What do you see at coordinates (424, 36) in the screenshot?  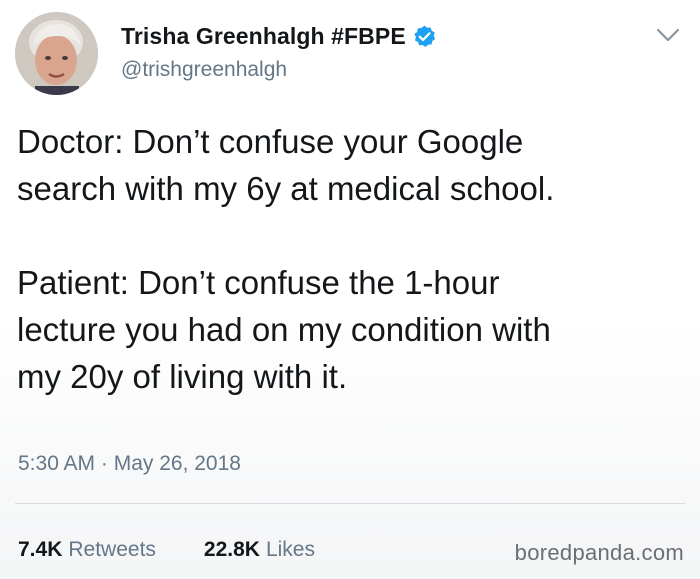 I see `verified-badge-icon` at bounding box center [424, 36].